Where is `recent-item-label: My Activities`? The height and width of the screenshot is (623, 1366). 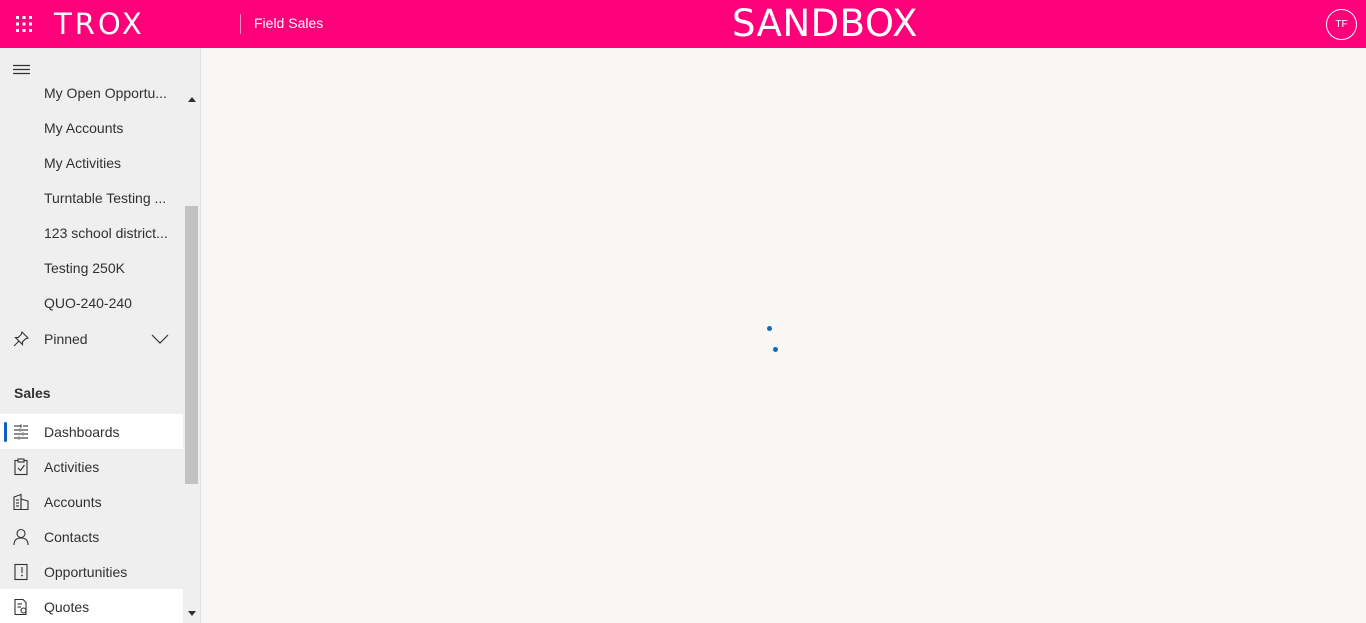
recent-item-label: My Activities is located at coordinates (83, 162).